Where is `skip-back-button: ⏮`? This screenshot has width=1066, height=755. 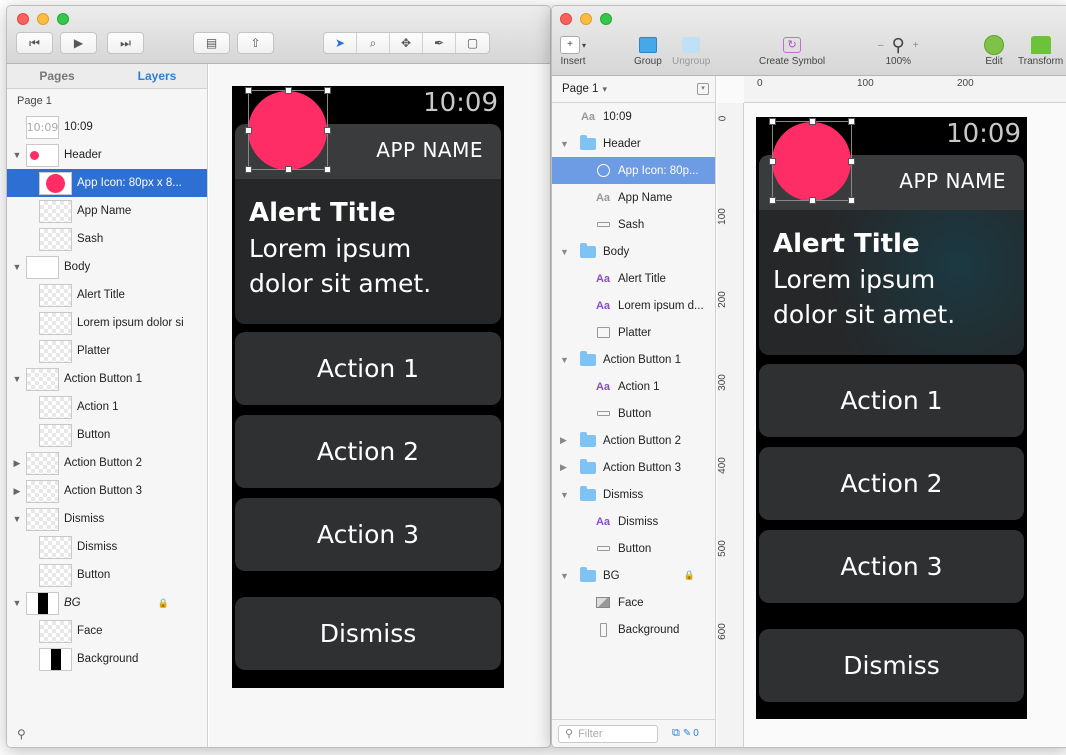 skip-back-button: ⏮ is located at coordinates (34, 43).